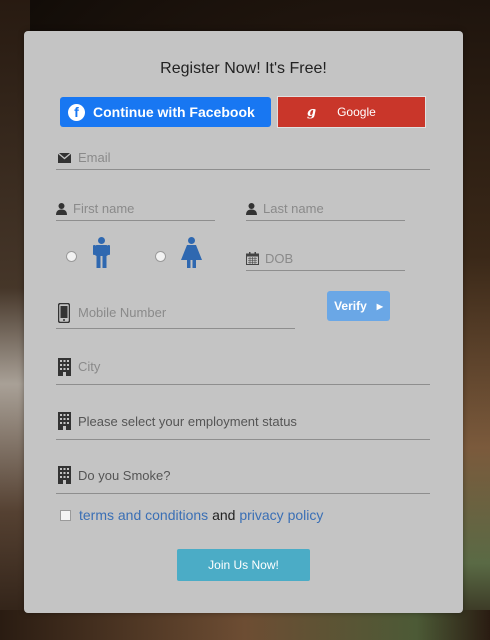  I want to click on smoke-row: Do you Smoke?, so click(243, 475).